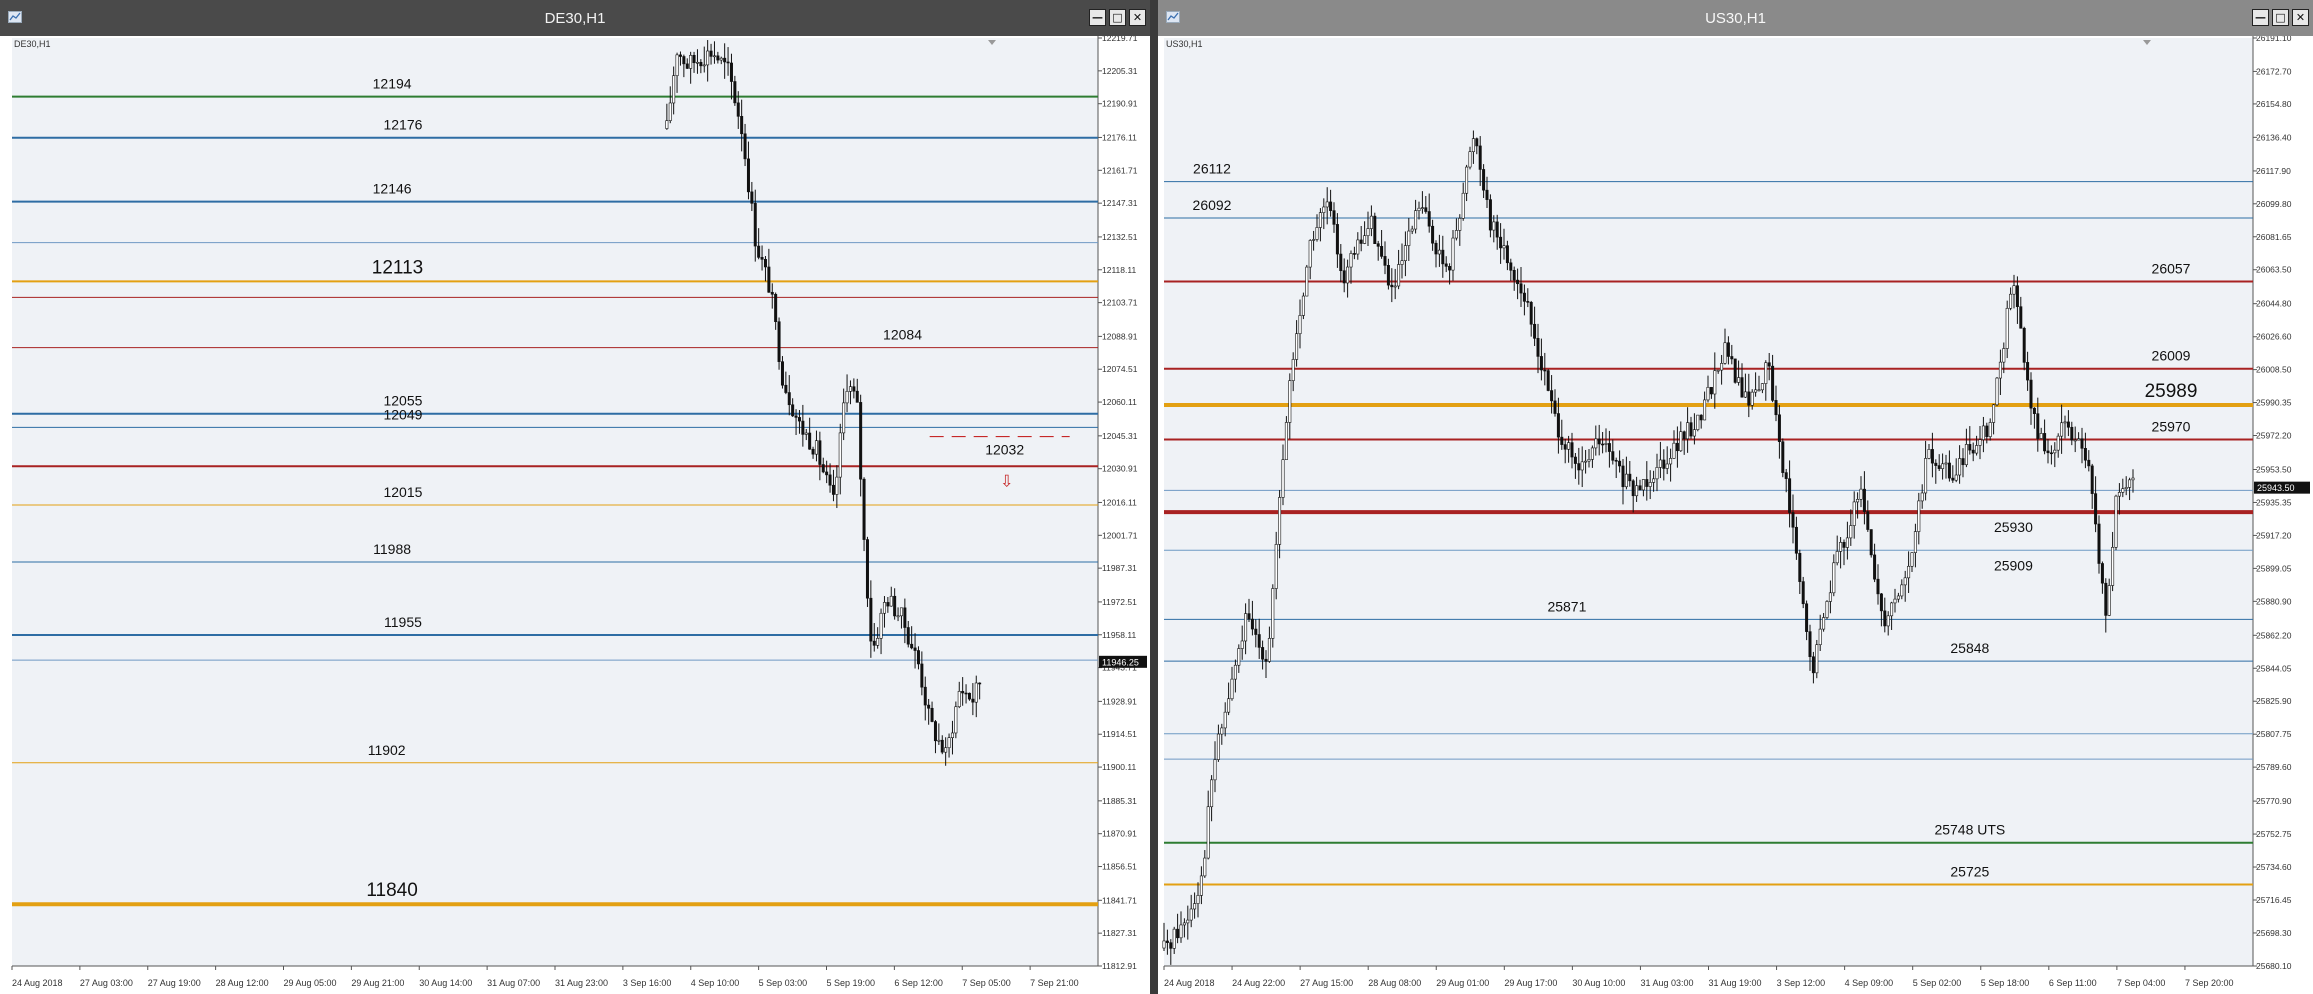 This screenshot has height=994, width=2313. What do you see at coordinates (1119, 270) in the screenshot?
I see `y-tick-label: 12118.11` at bounding box center [1119, 270].